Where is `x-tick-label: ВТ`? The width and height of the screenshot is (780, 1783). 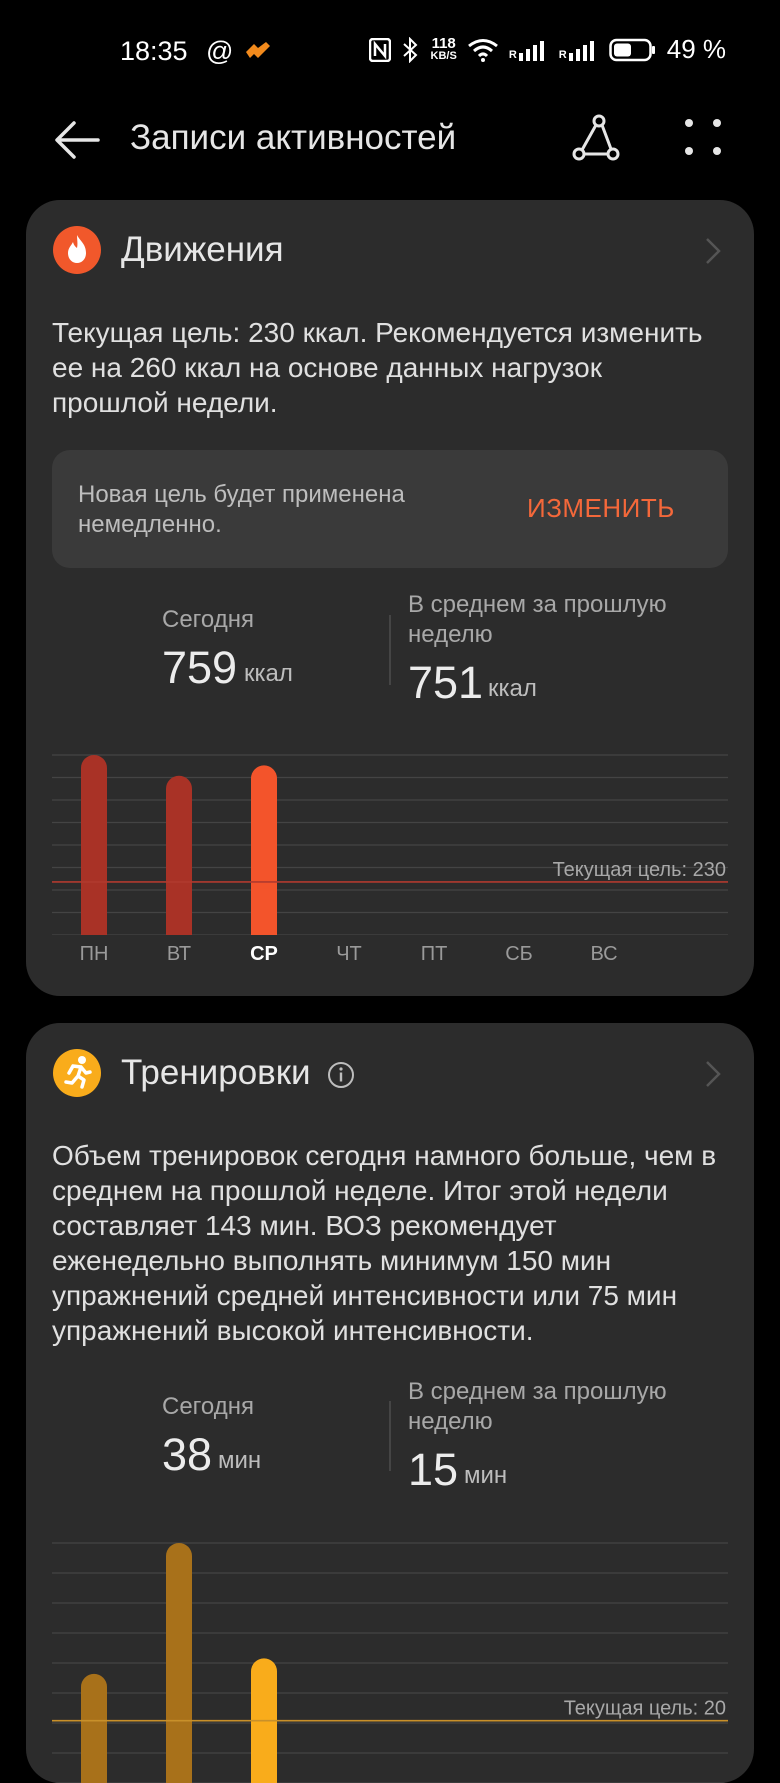 x-tick-label: ВТ is located at coordinates (179, 954).